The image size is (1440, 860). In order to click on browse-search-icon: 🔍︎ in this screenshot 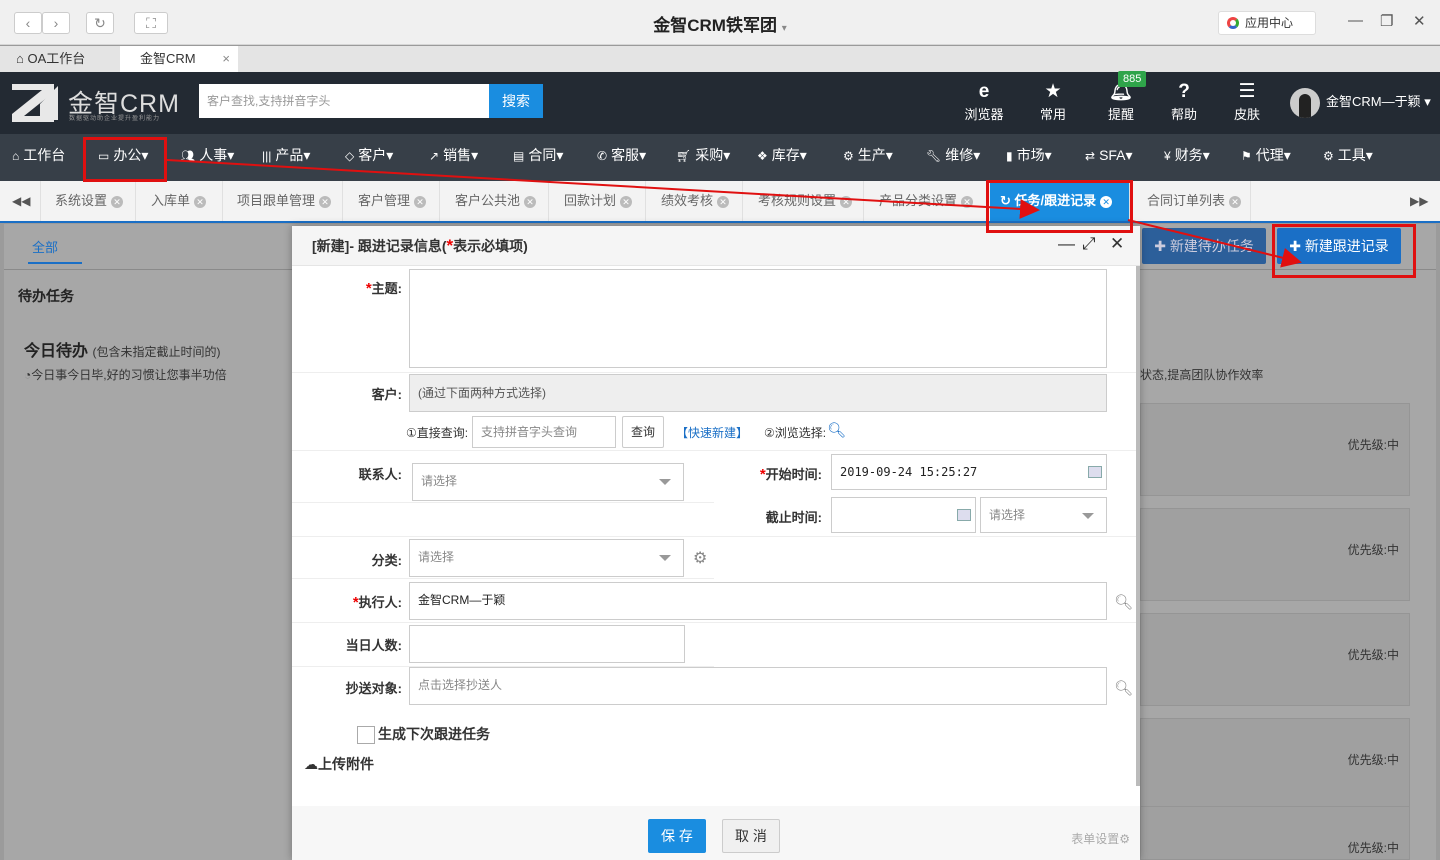, I will do `click(836, 430)`.